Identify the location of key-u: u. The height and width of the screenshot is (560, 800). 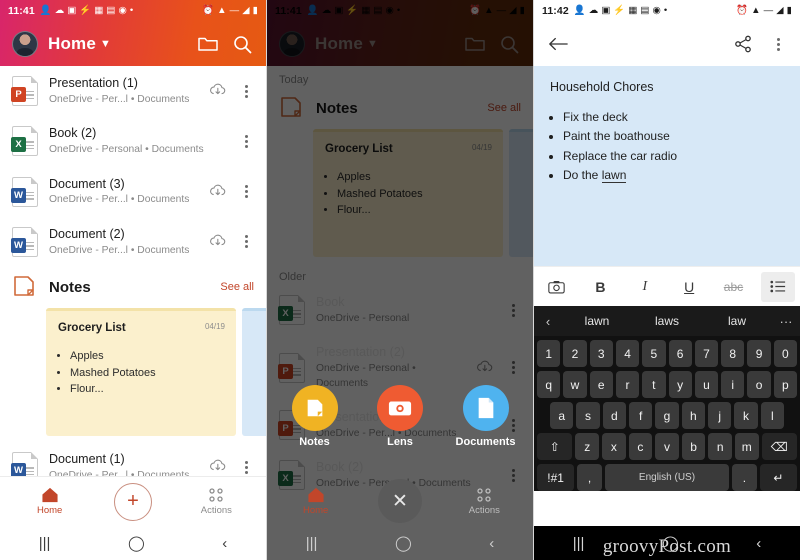
(706, 384).